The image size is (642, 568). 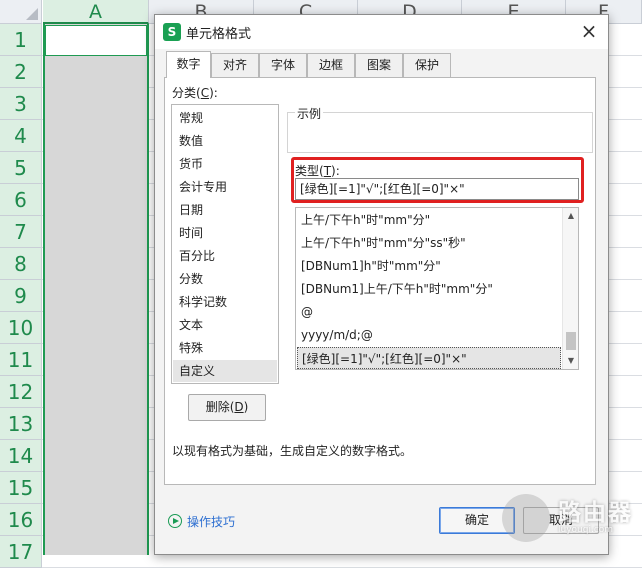 What do you see at coordinates (211, 521) in the screenshot?
I see `tips-link: 操作技巧` at bounding box center [211, 521].